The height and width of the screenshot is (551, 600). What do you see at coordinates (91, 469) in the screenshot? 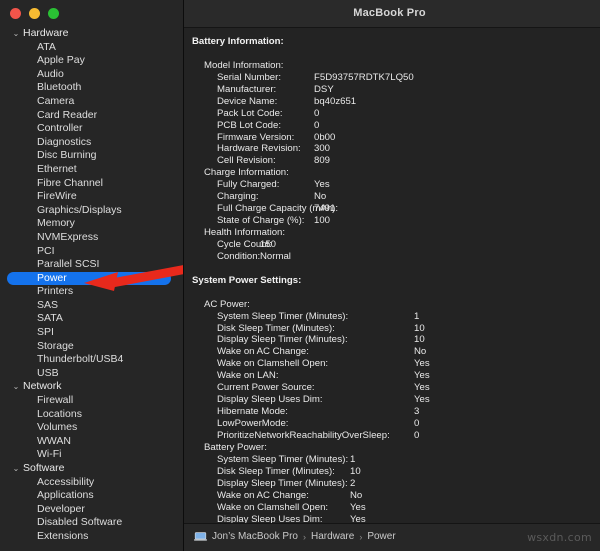
I see `sidebar-item-software: ⌄ Software` at bounding box center [91, 469].